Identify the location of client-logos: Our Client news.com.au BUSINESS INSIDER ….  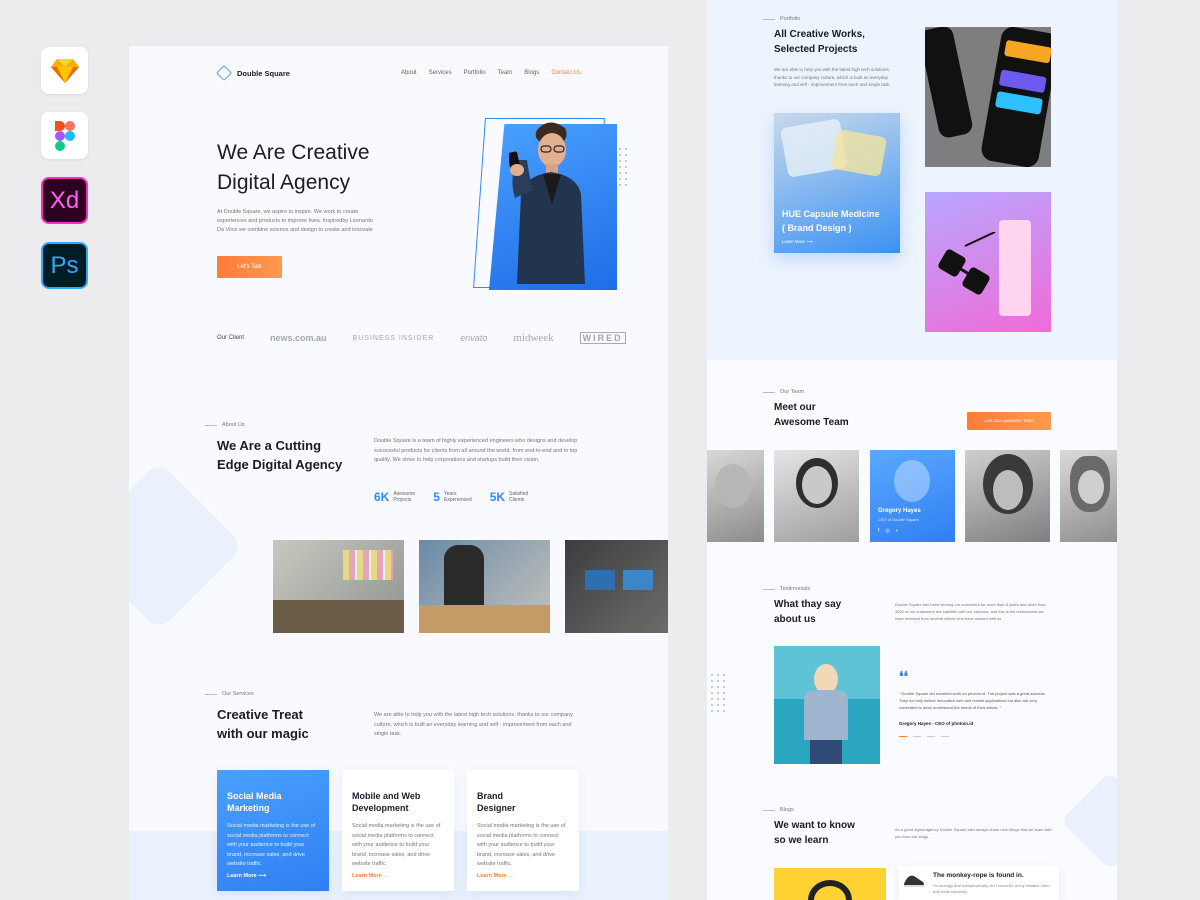
(421, 338).